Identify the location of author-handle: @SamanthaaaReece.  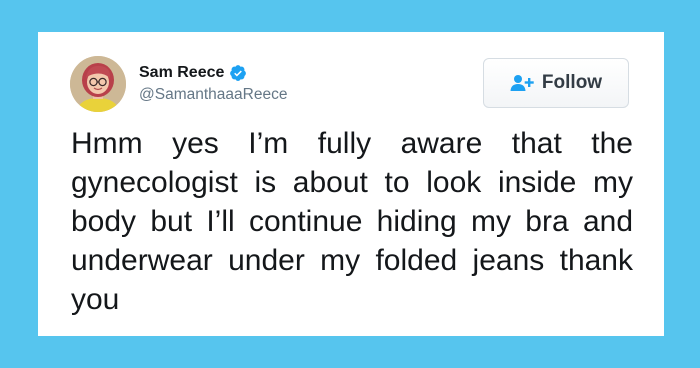
(213, 95).